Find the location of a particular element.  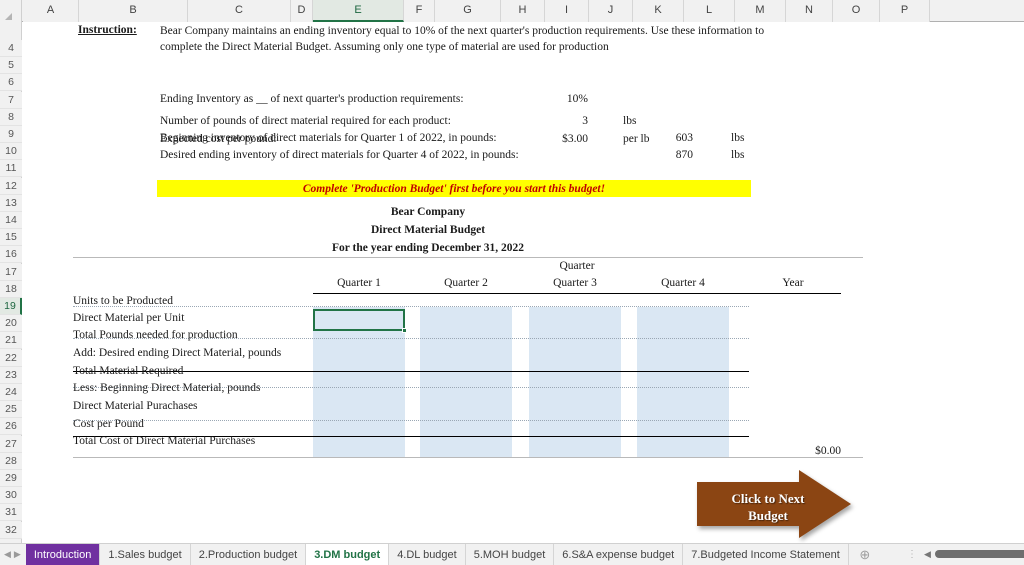

column-header-d: D is located at coordinates (302, 11).